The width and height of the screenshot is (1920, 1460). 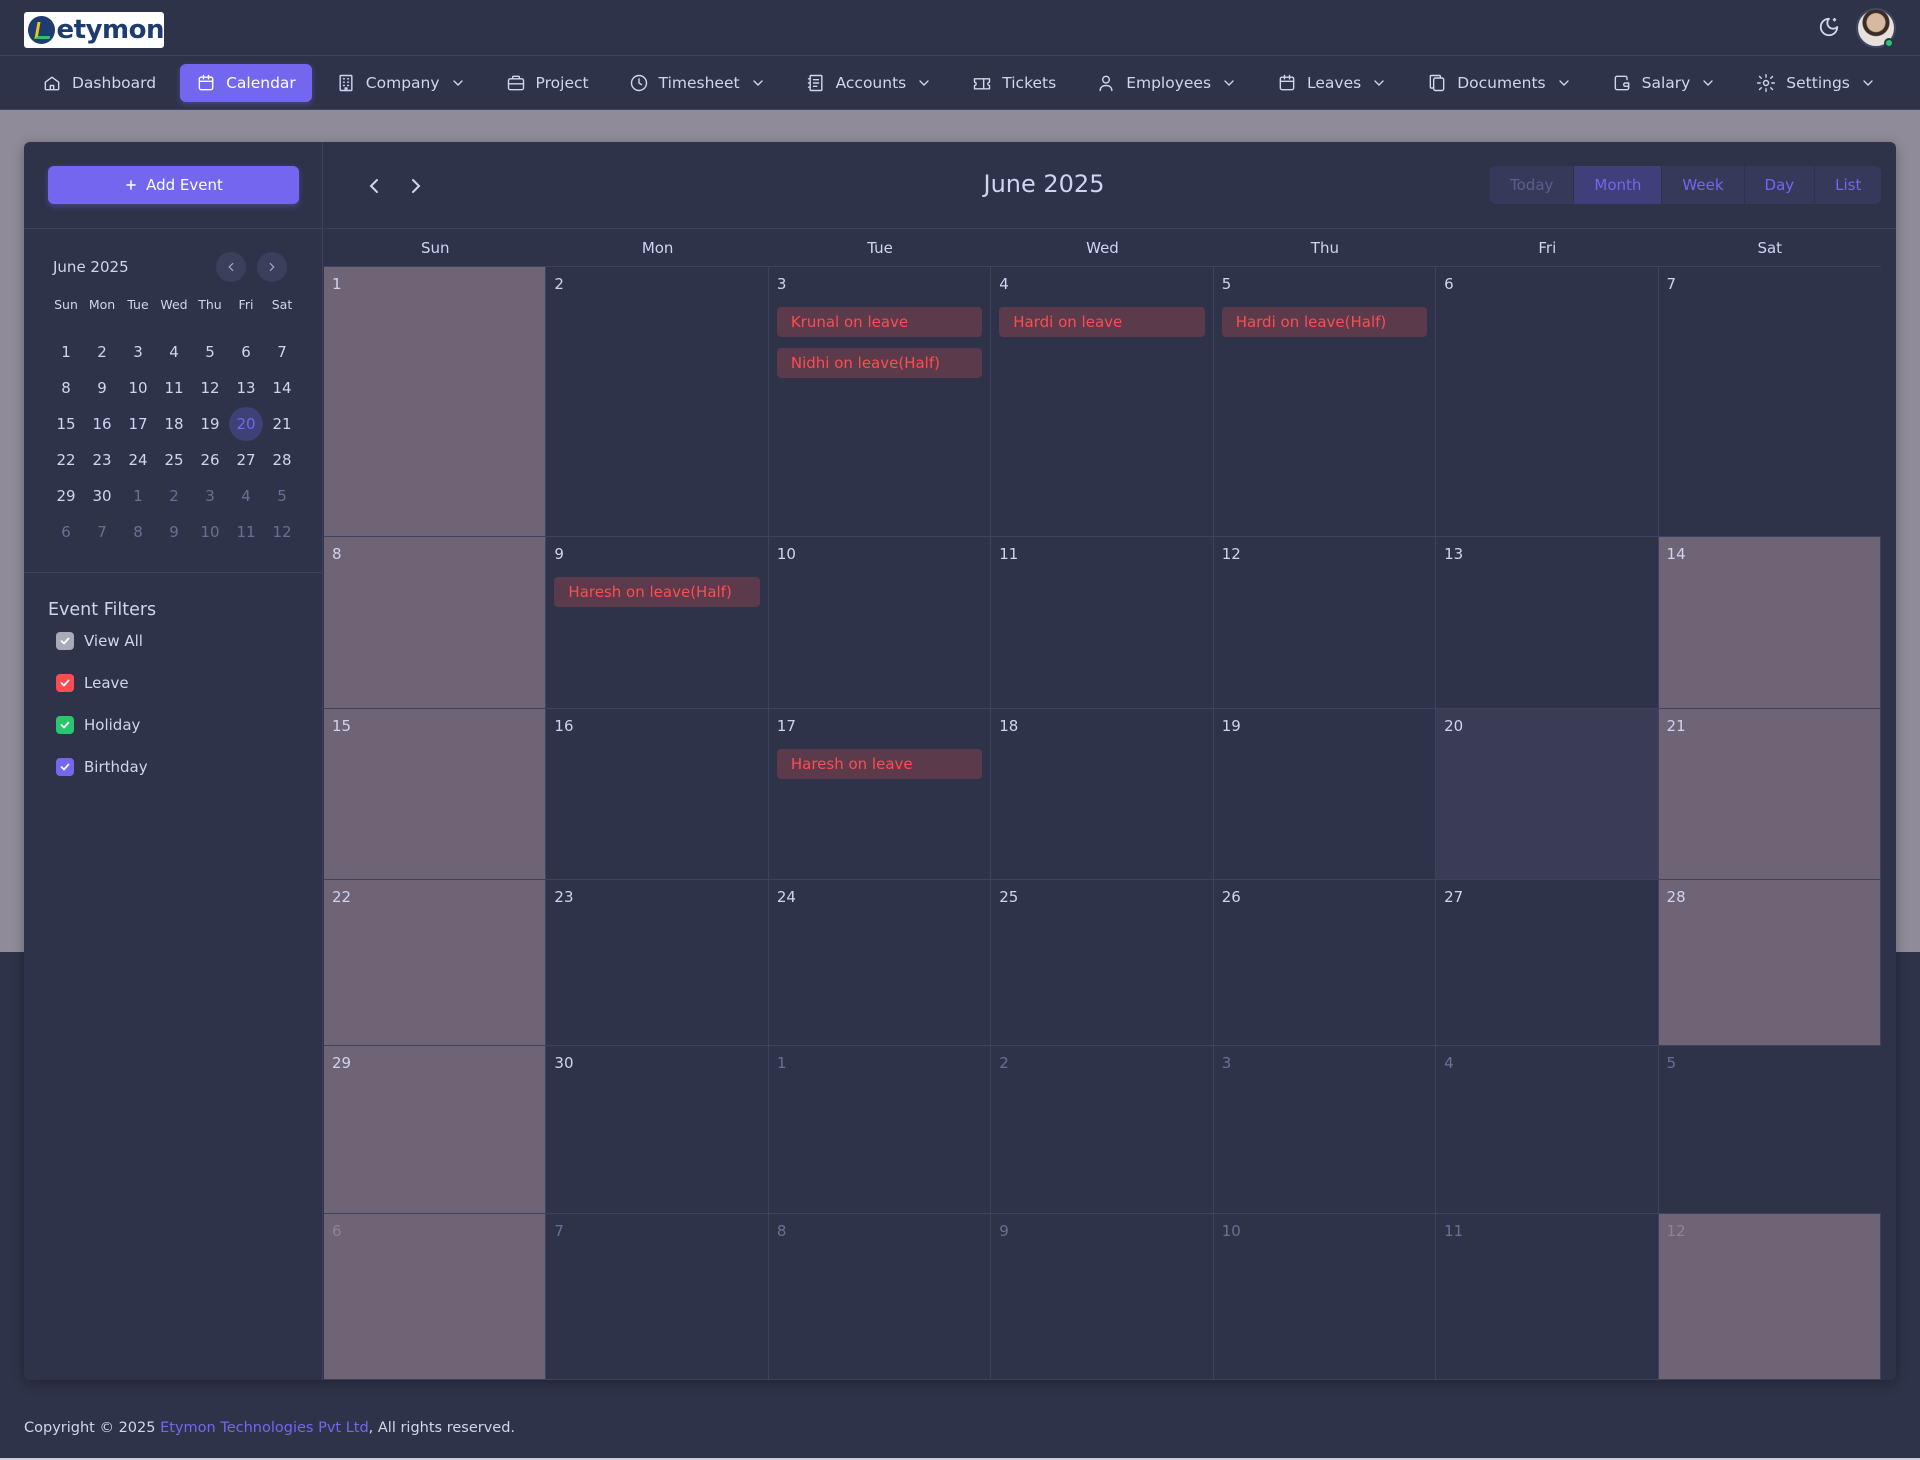 I want to click on leave-event: Nidhi on leave(Half), so click(x=879, y=363).